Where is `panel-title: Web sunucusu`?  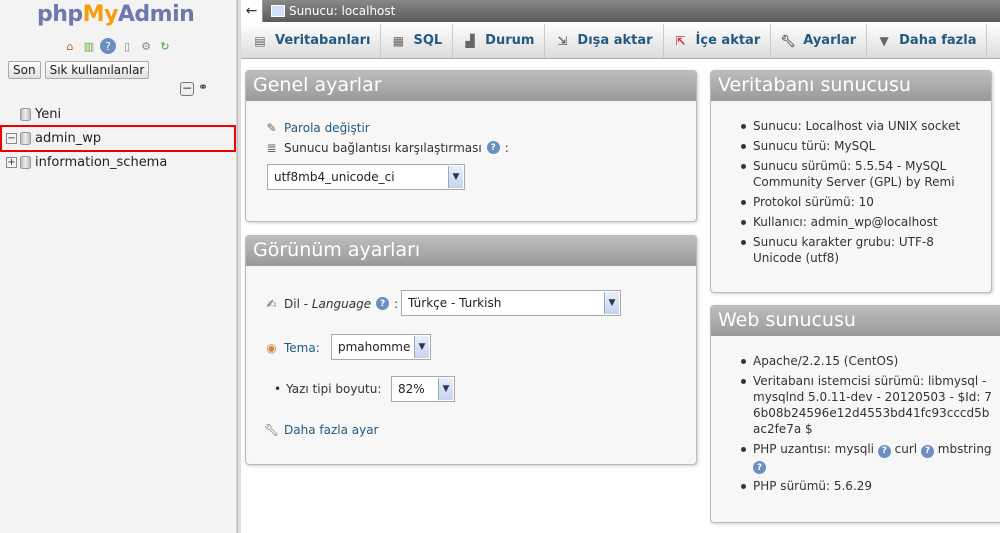
panel-title: Web sunucusu is located at coordinates (855, 321).